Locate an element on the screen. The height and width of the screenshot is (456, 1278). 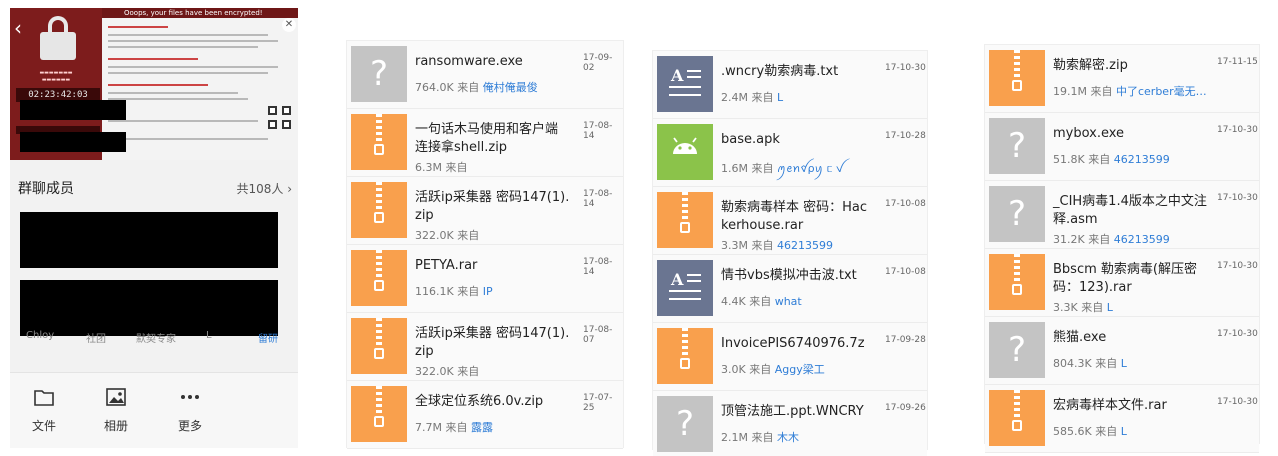
file-date: 17-09-26 is located at coordinates (905, 408).